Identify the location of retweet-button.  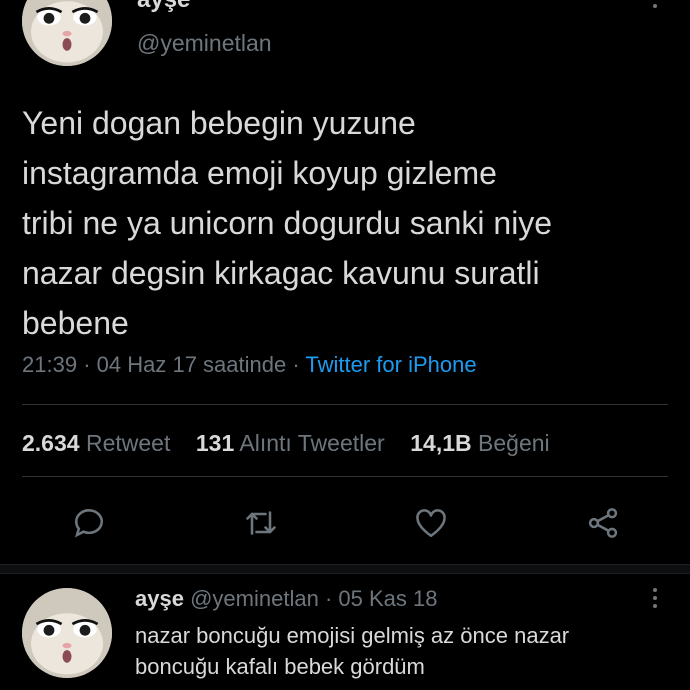
(261, 523).